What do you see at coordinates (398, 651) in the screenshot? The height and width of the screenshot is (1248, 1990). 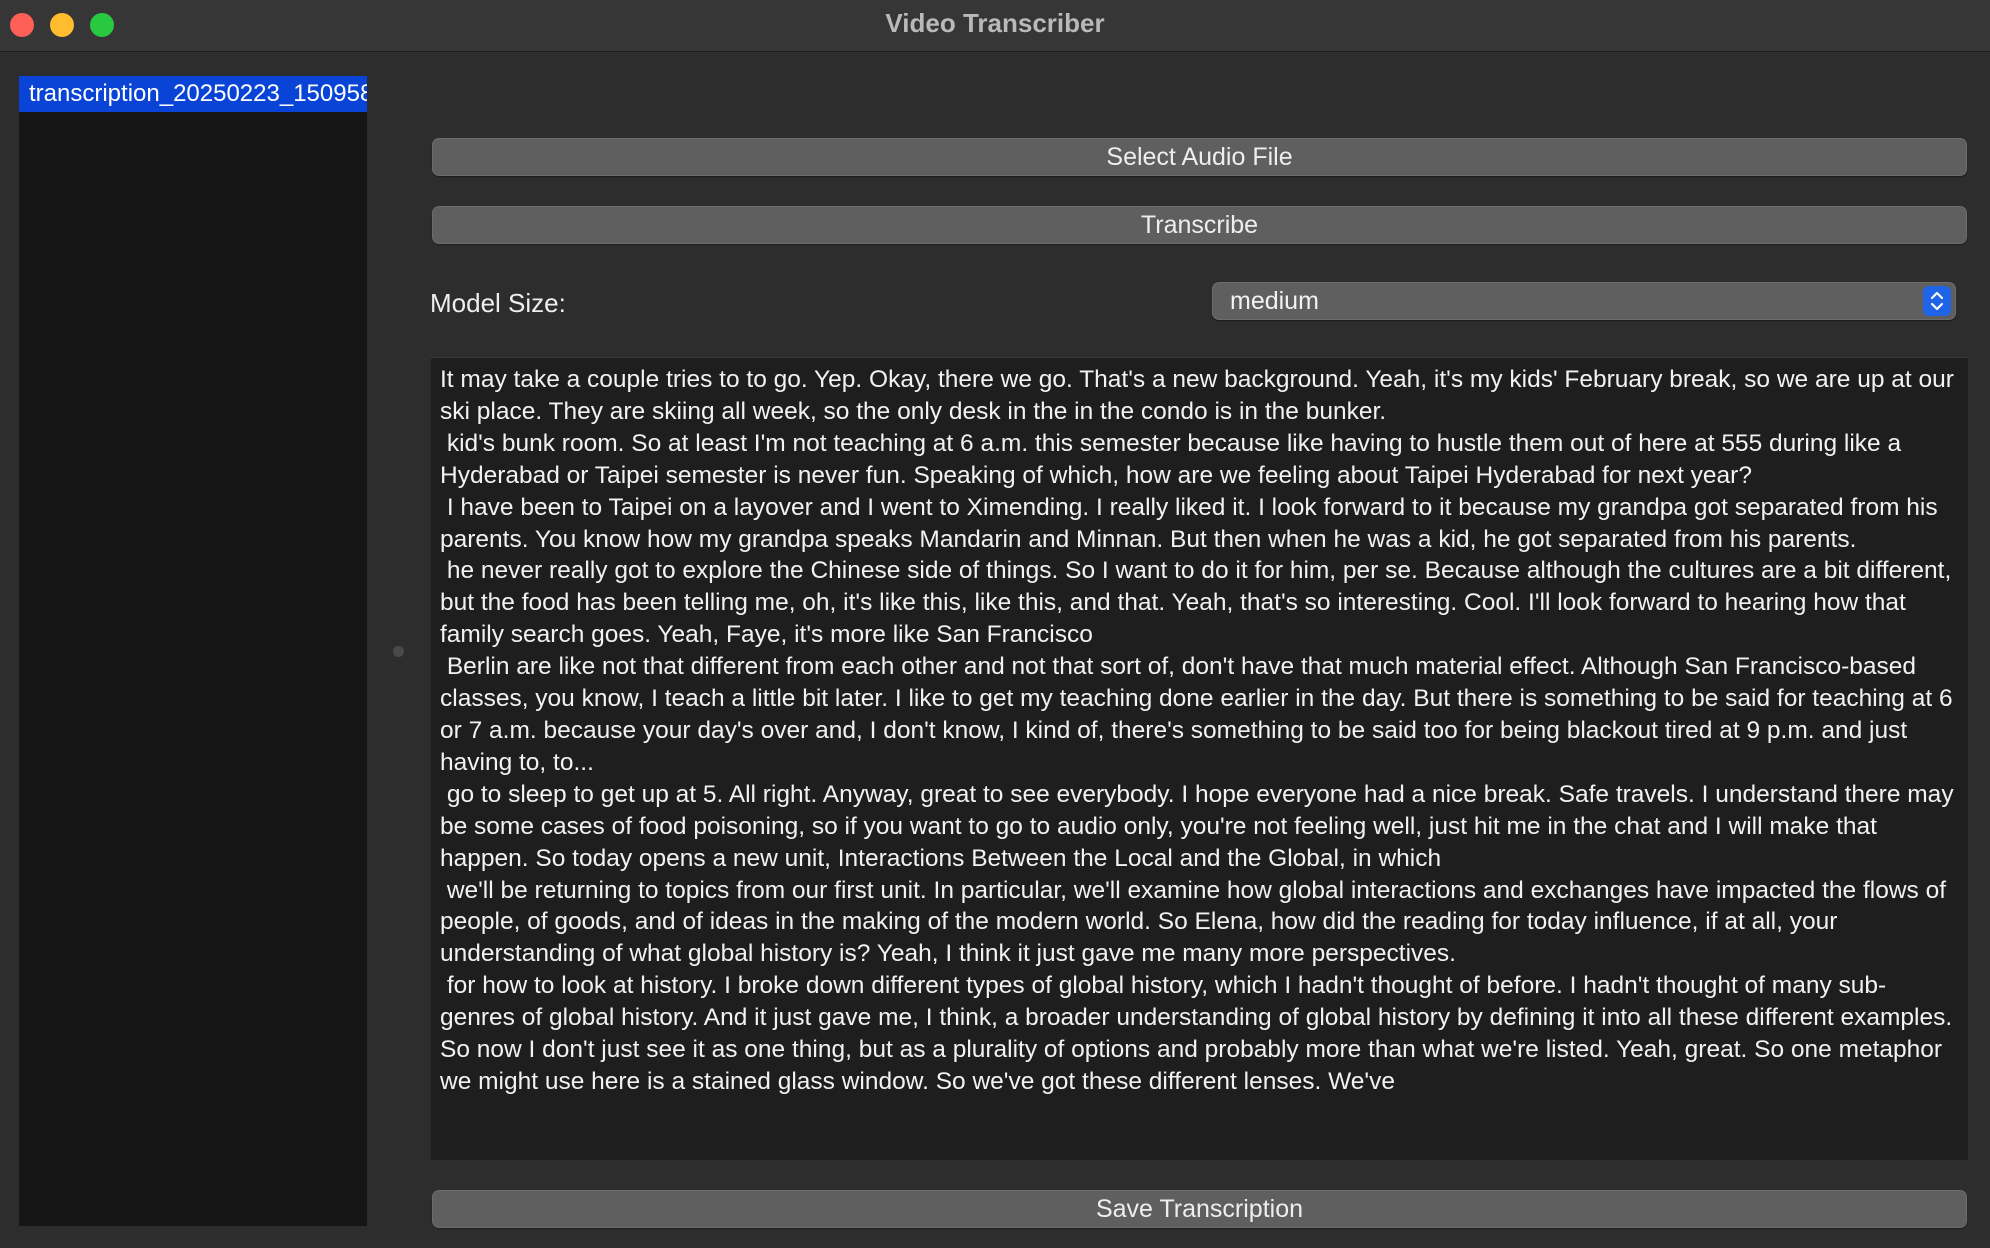 I see `splitter-handle` at bounding box center [398, 651].